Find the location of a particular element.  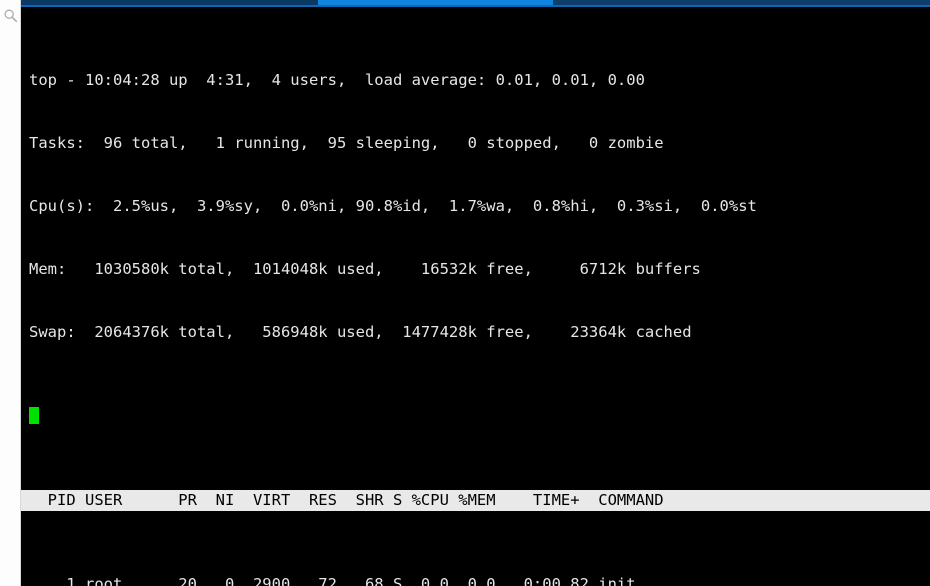

terminal-cursor is located at coordinates (34, 415).